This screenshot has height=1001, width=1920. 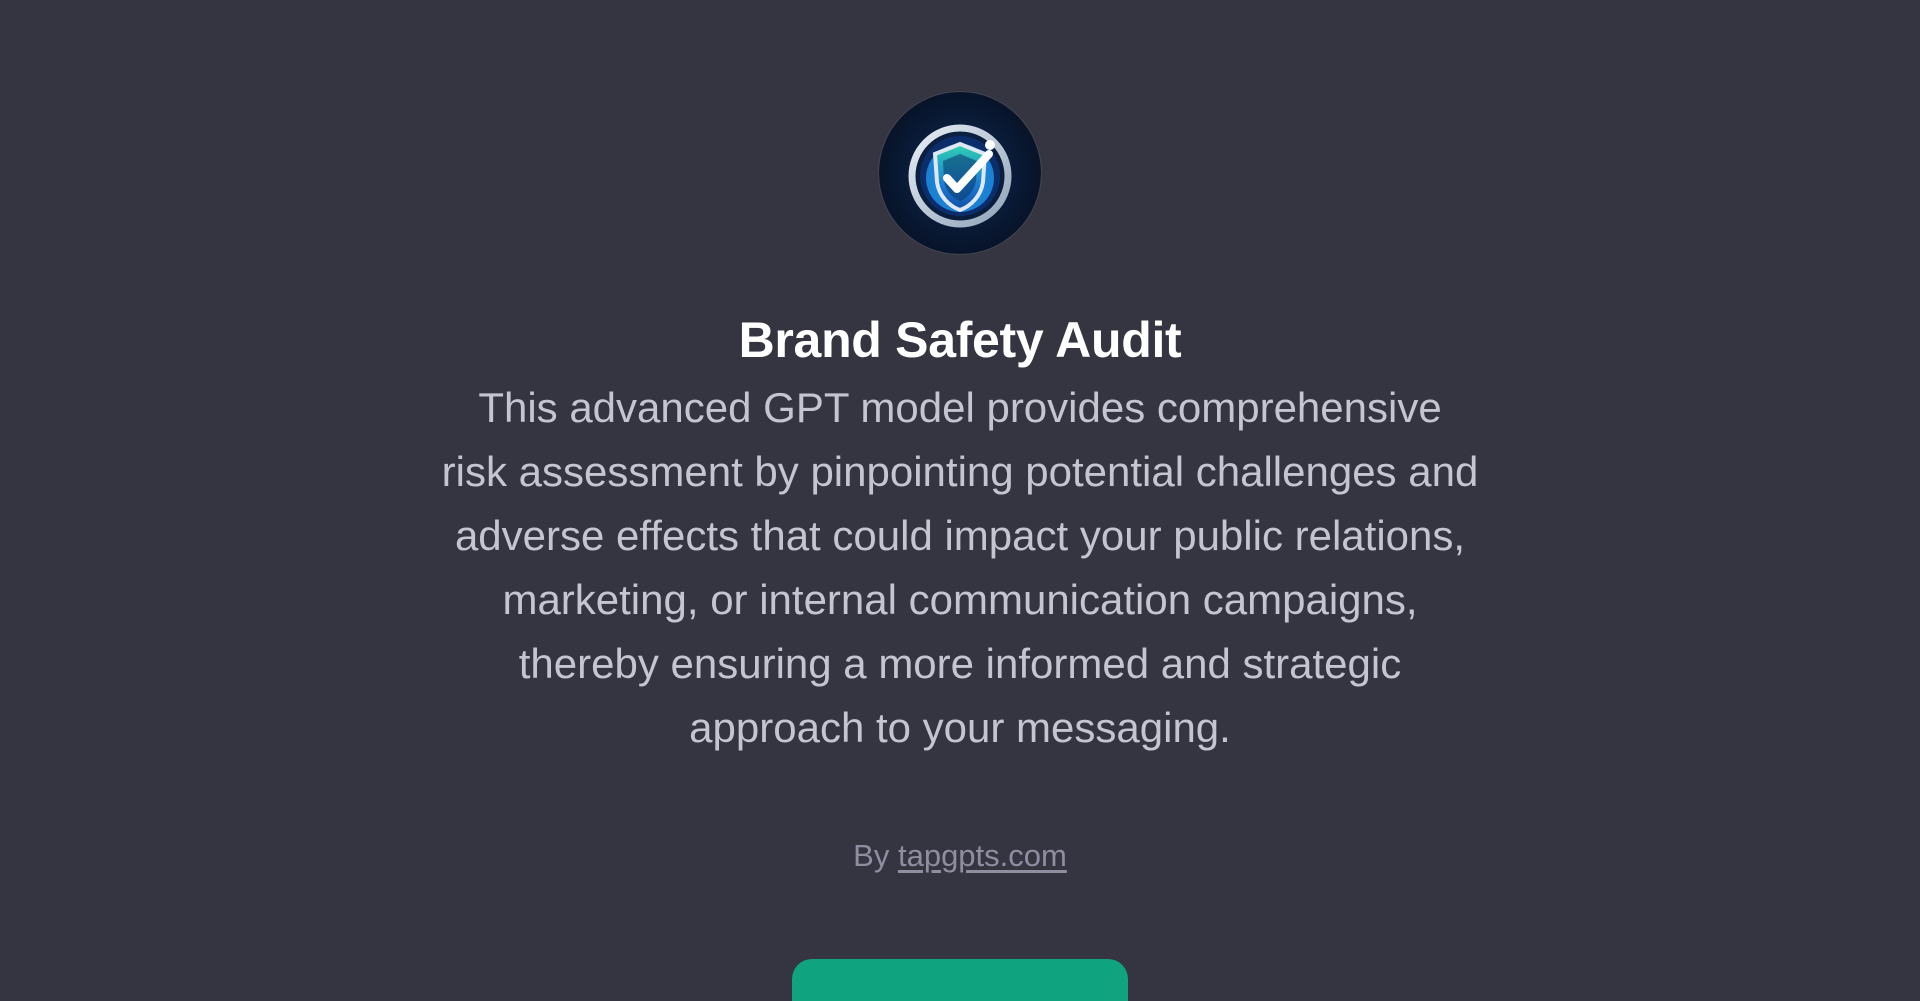 I want to click on author-prefix: By, so click(x=871, y=855).